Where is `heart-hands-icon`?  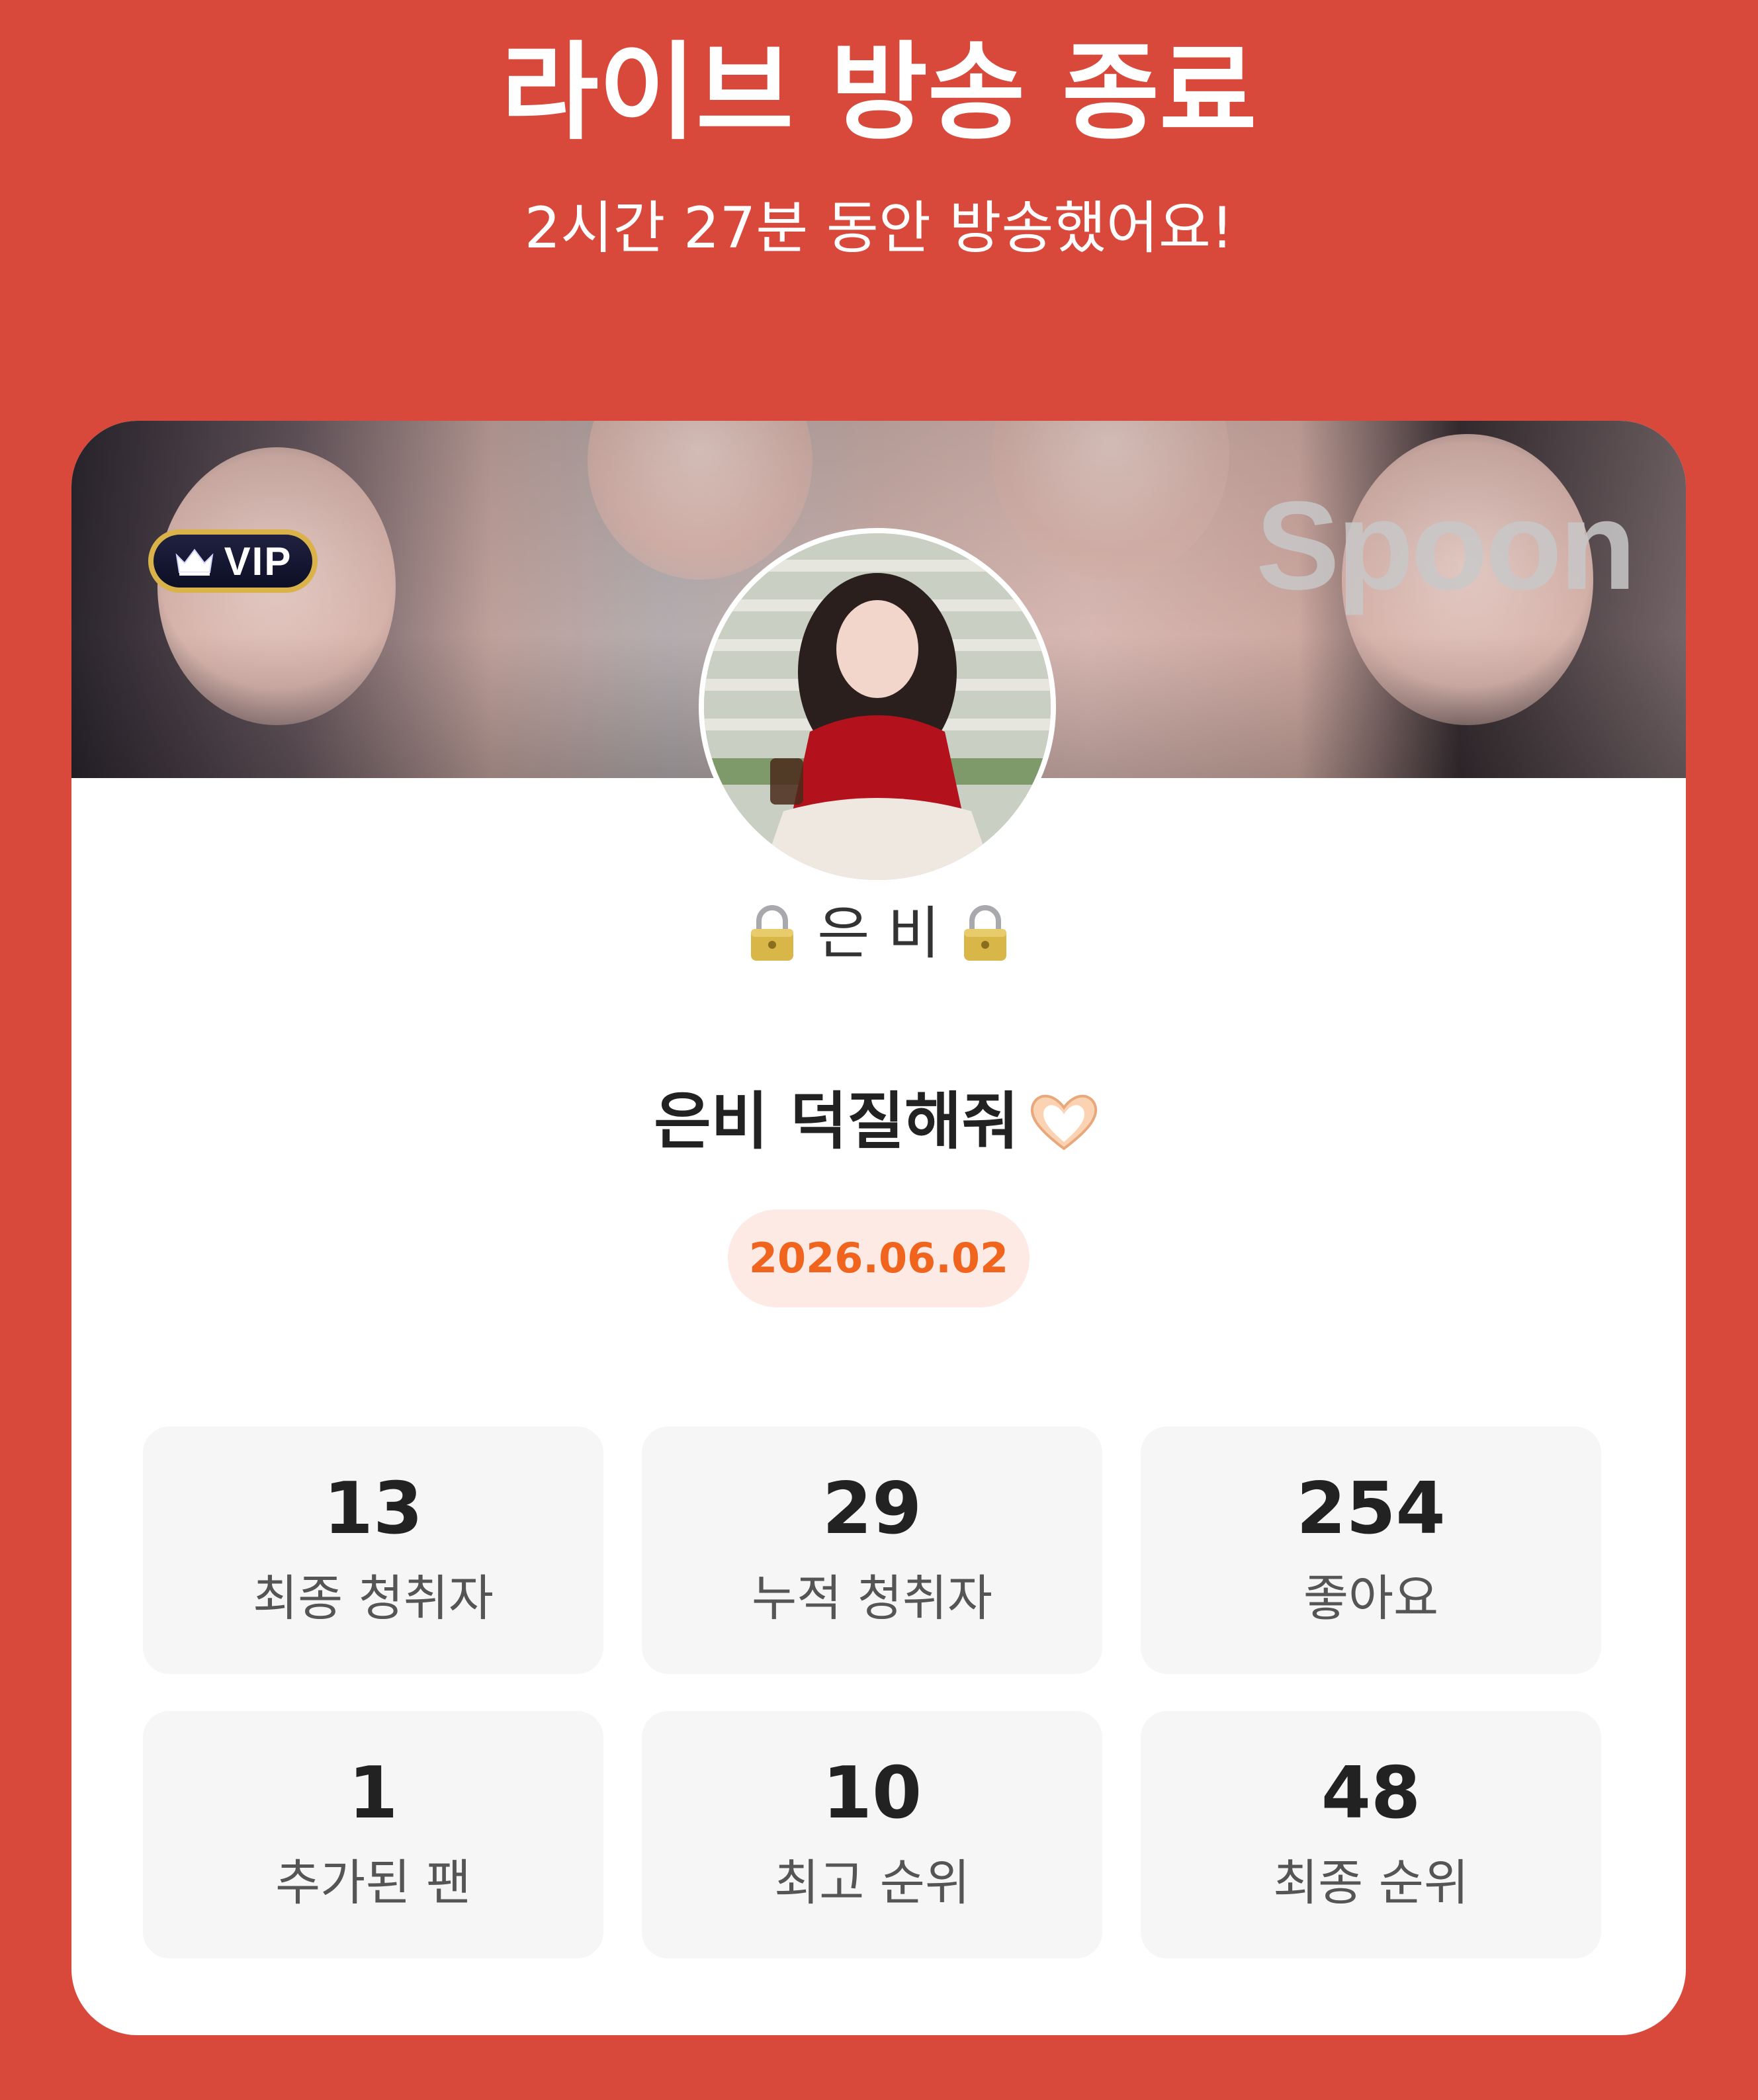
heart-hands-icon is located at coordinates (1063, 1122).